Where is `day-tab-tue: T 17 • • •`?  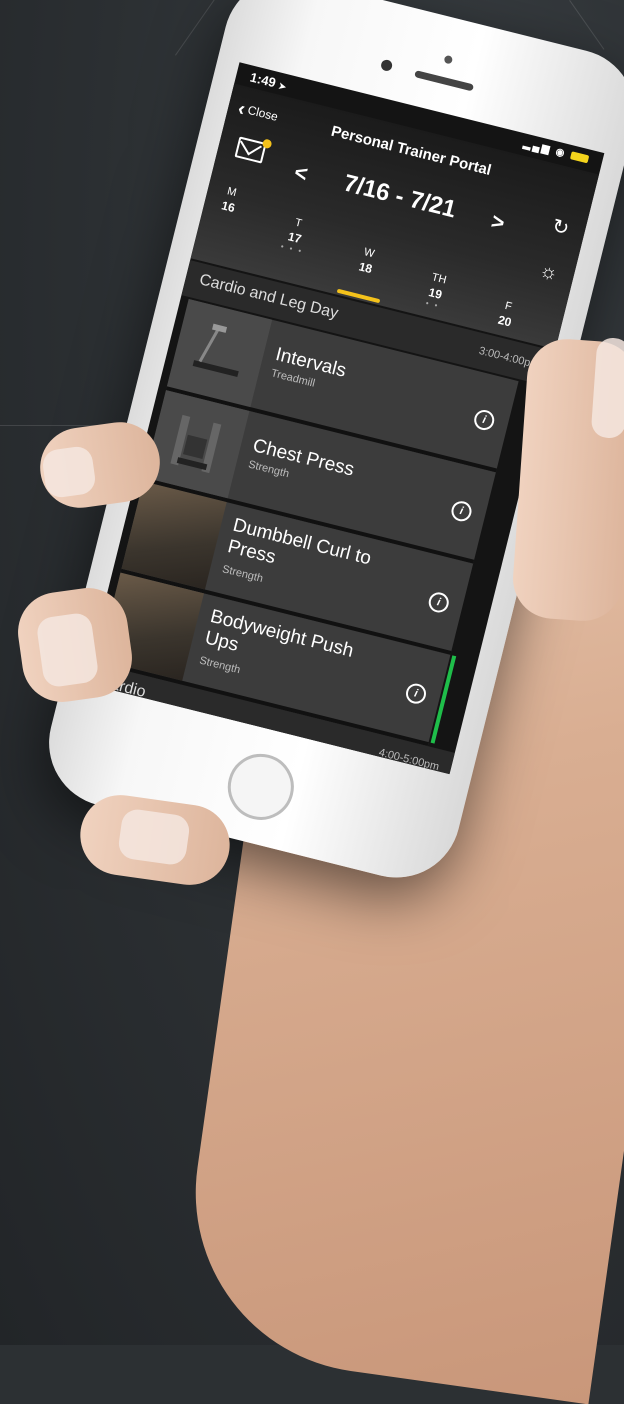
day-tab-tue: T 17 • • • is located at coordinates (295, 236).